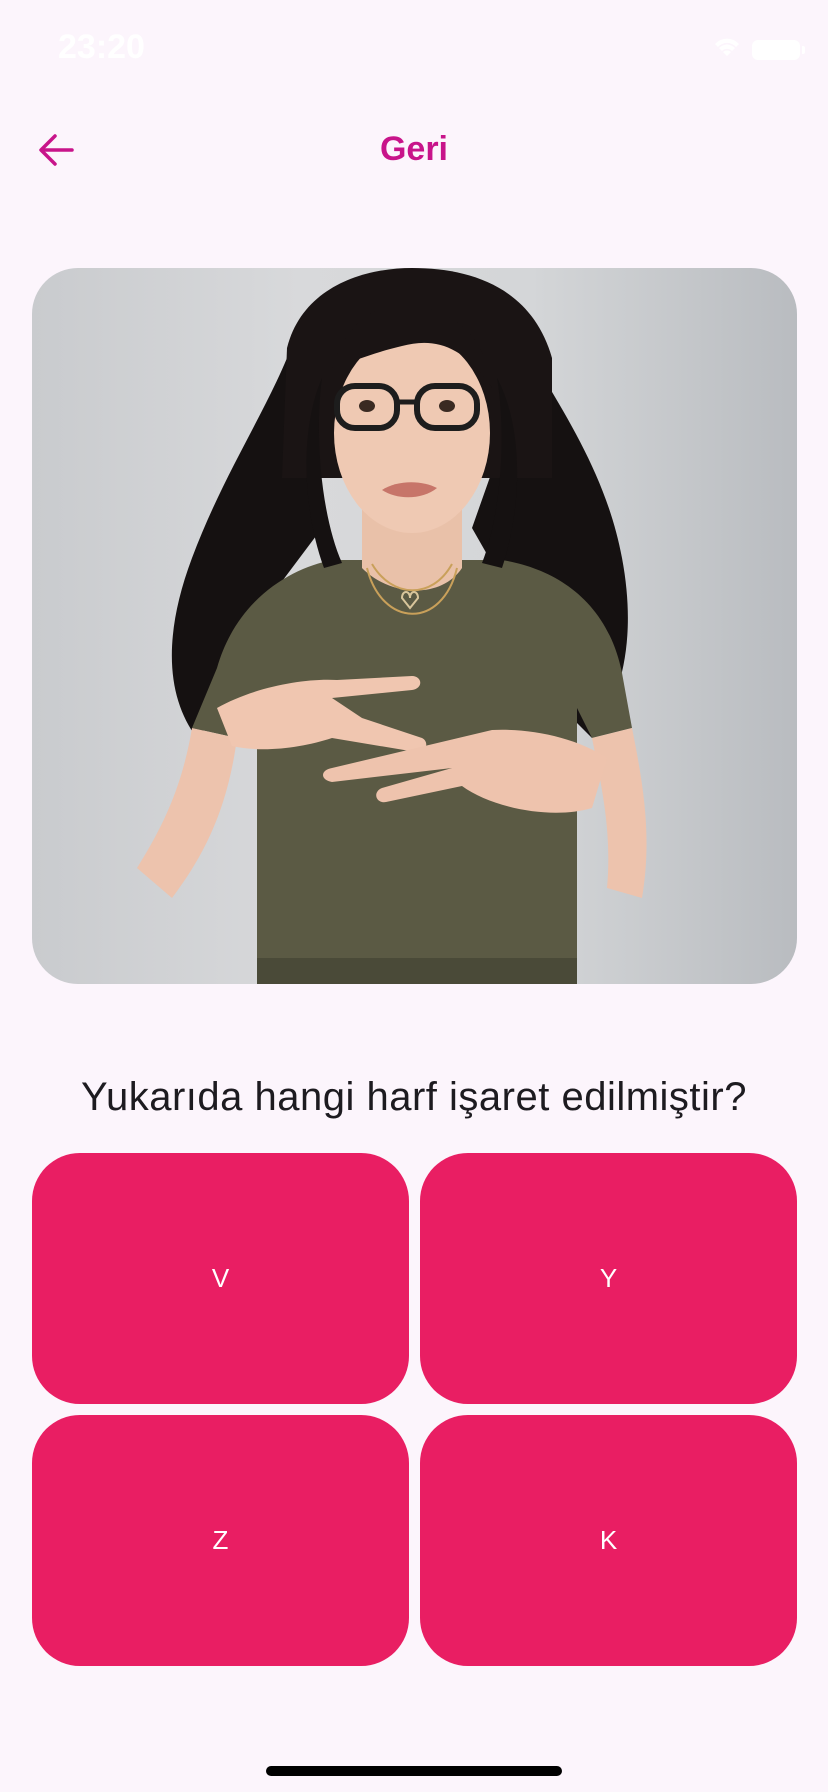 The width and height of the screenshot is (828, 1792). Describe the element at coordinates (220, 1278) in the screenshot. I see `answer-button-v: V` at that location.